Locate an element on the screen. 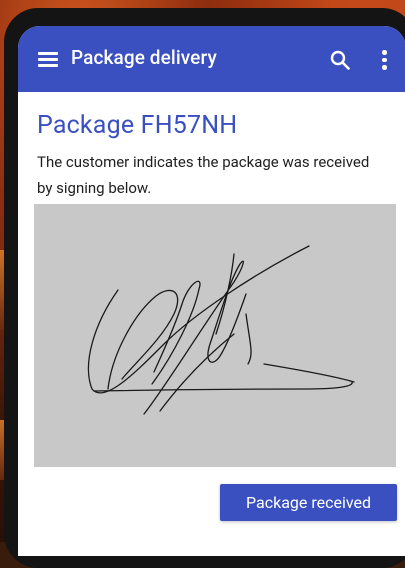 The height and width of the screenshot is (568, 405). search-icon is located at coordinates (340, 60).